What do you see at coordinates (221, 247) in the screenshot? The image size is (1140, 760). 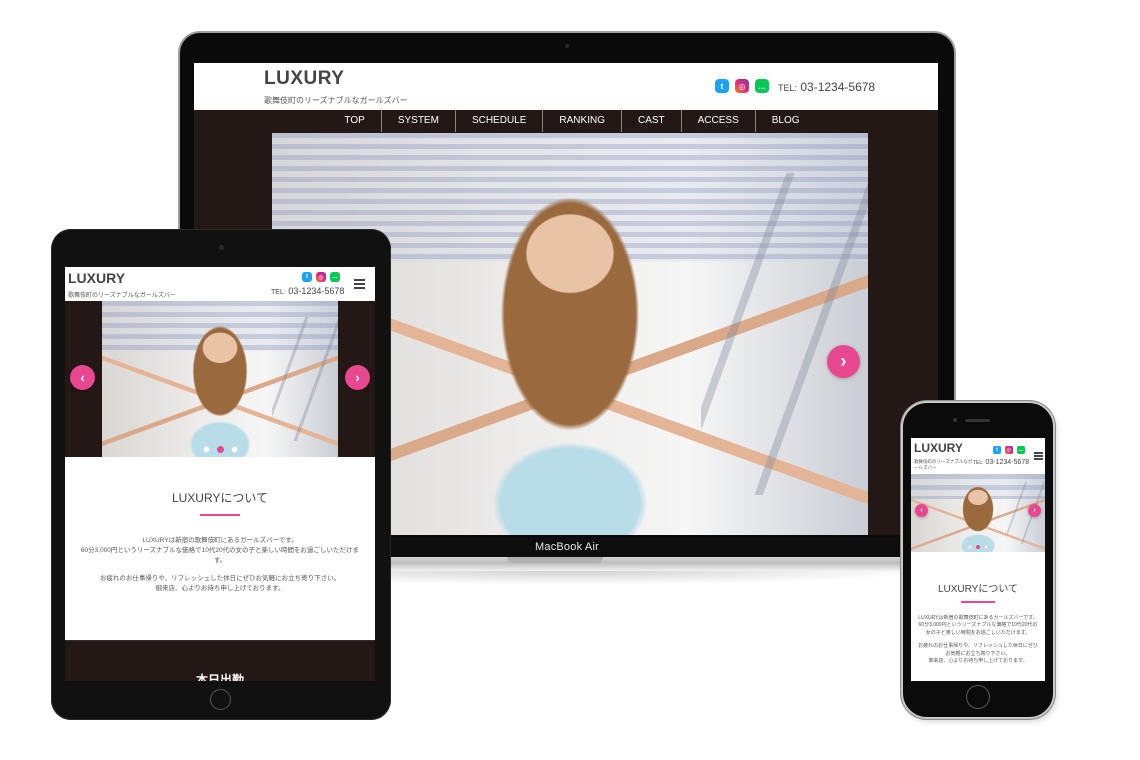 I see `tablet-camera` at bounding box center [221, 247].